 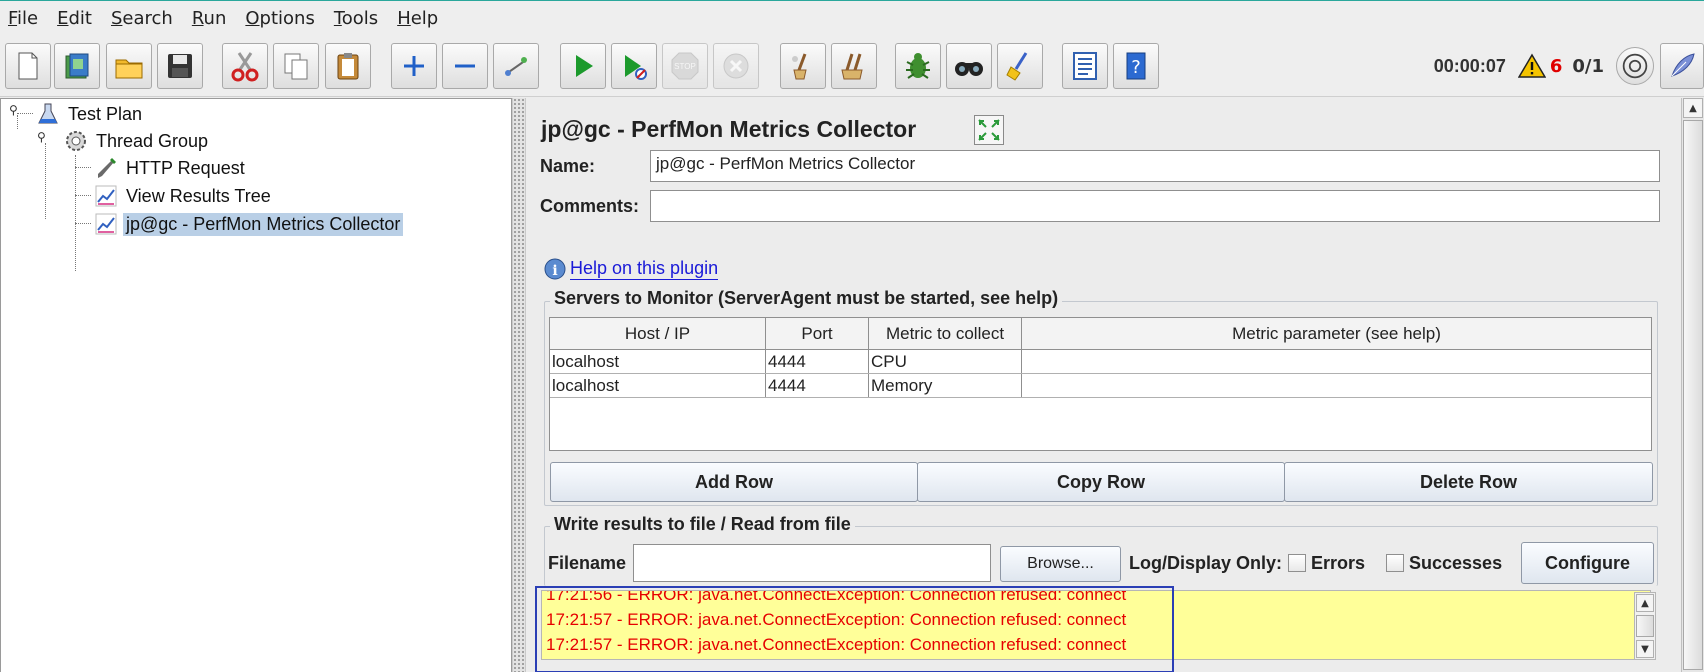 What do you see at coordinates (106, 224) in the screenshot?
I see `listener-icon` at bounding box center [106, 224].